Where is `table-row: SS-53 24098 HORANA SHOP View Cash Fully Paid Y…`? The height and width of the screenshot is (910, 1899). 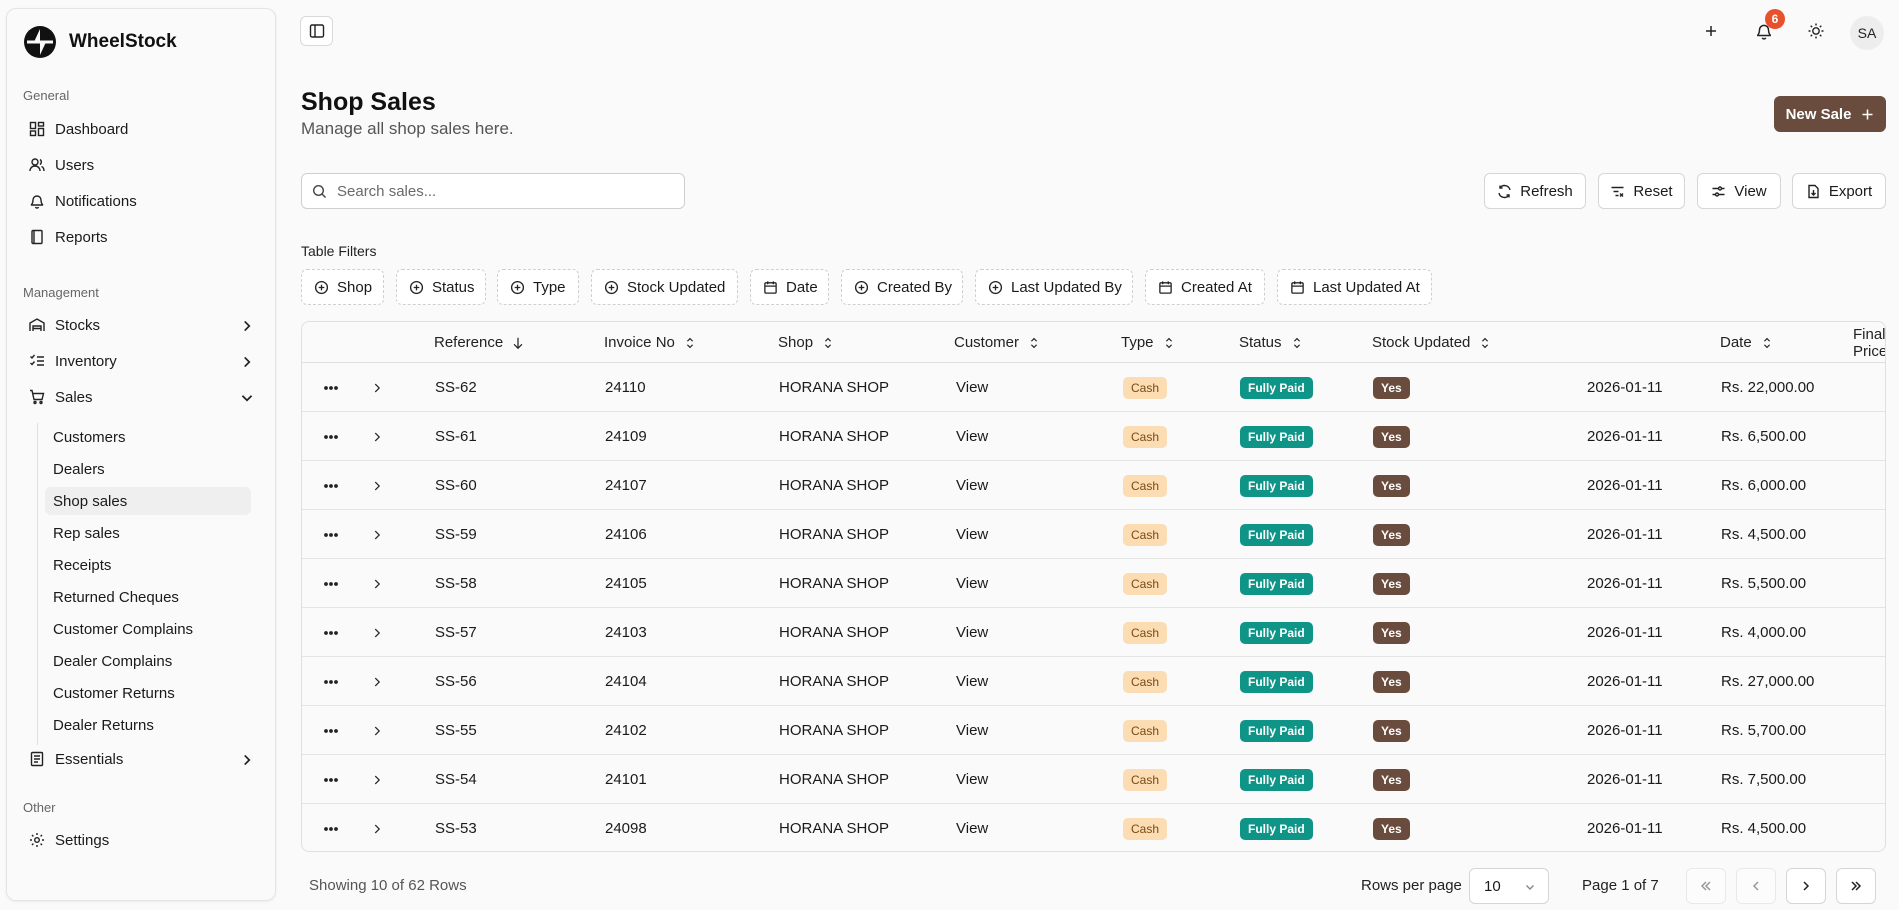
table-row: SS-53 24098 HORANA SHOP View Cash Fully Paid Y… is located at coordinates (1093, 827).